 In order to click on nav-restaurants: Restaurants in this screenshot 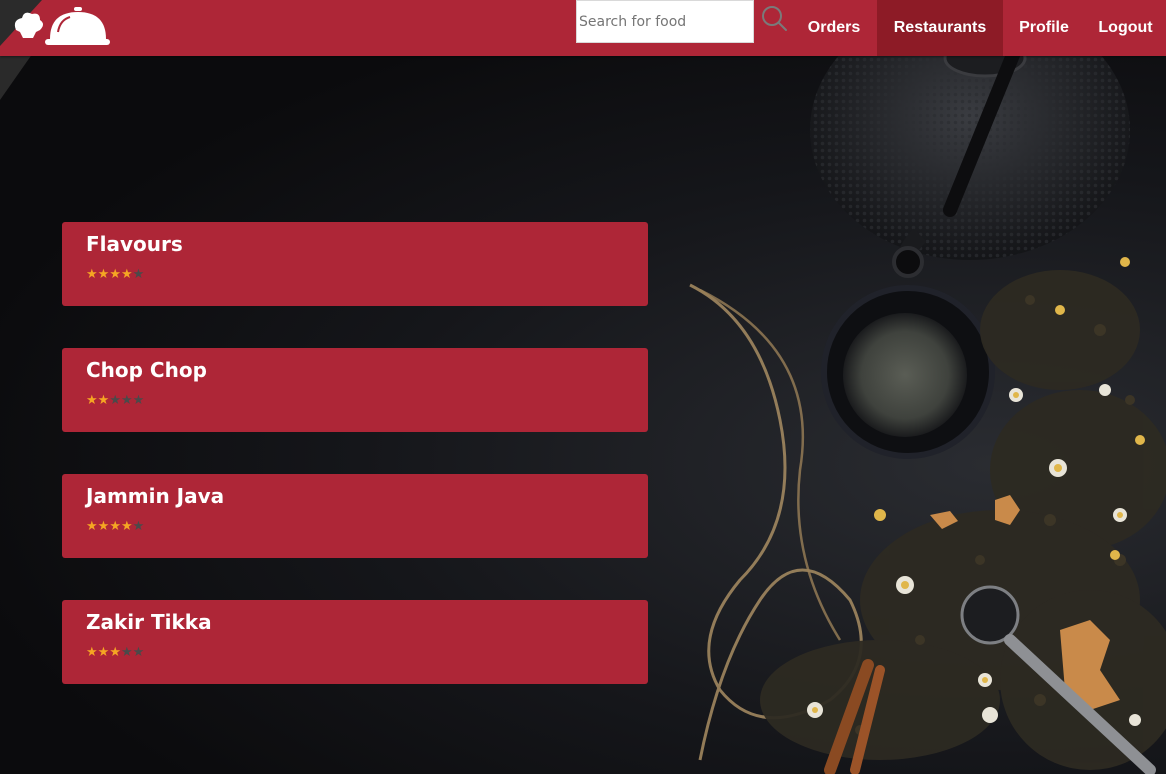, I will do `click(940, 28)`.